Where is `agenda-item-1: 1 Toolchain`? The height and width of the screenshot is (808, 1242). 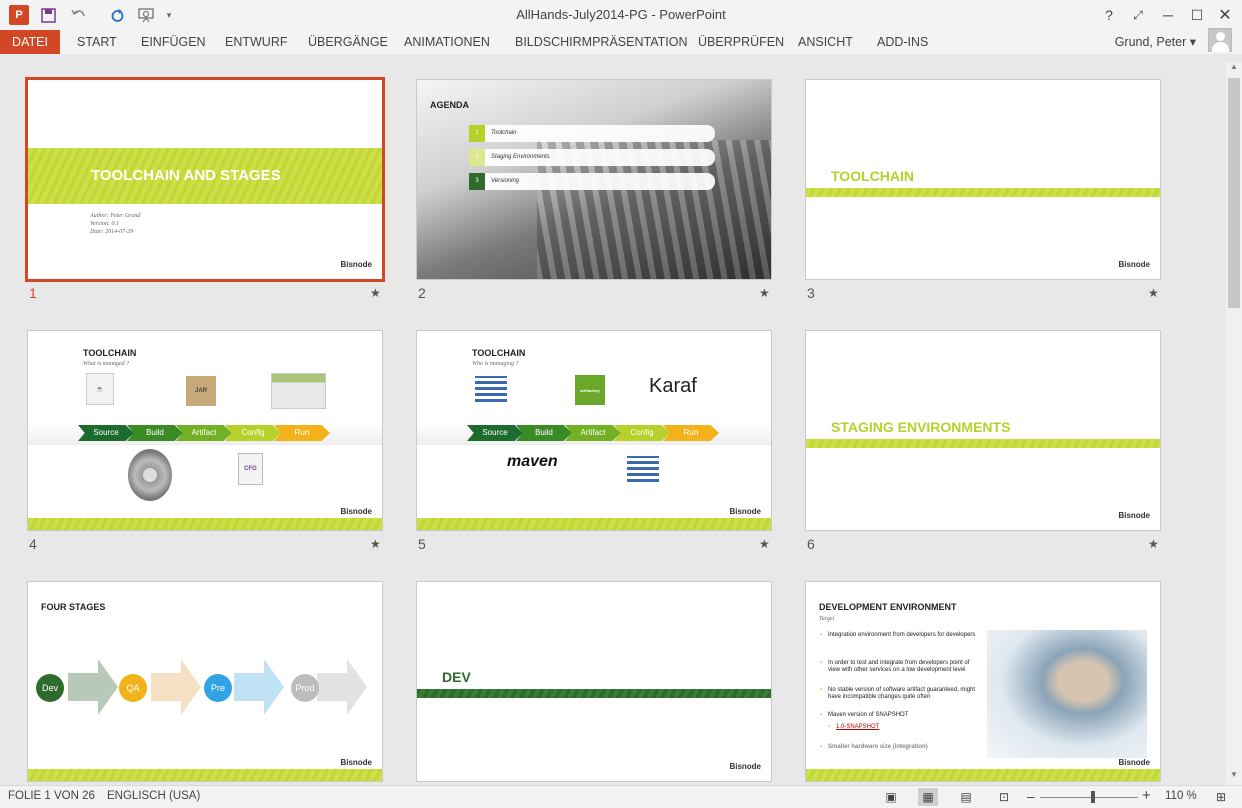 agenda-item-1: 1 Toolchain is located at coordinates (592, 133).